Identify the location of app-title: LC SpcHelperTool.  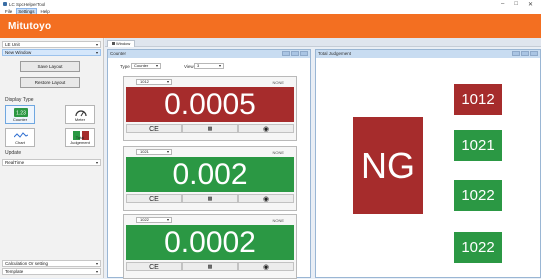
(27, 4).